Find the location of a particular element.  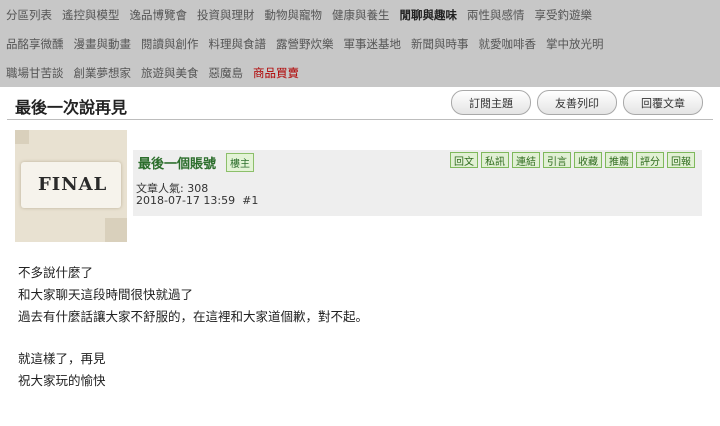

topic-actions: 訂閱主題 友善列印 回覆文章 is located at coordinates (574, 102).